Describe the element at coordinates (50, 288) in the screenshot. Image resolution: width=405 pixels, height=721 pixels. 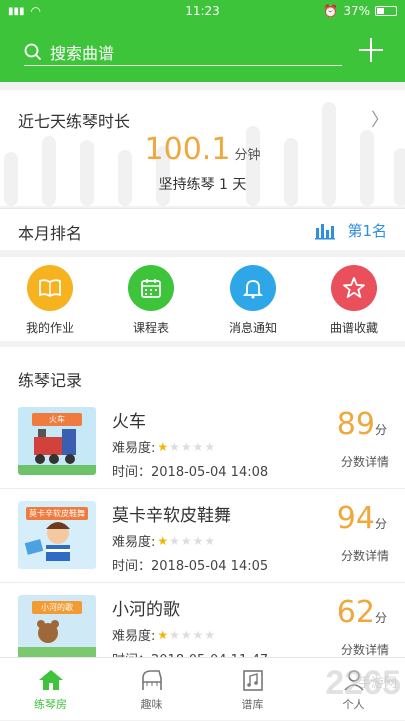
I see `book-icon` at that location.